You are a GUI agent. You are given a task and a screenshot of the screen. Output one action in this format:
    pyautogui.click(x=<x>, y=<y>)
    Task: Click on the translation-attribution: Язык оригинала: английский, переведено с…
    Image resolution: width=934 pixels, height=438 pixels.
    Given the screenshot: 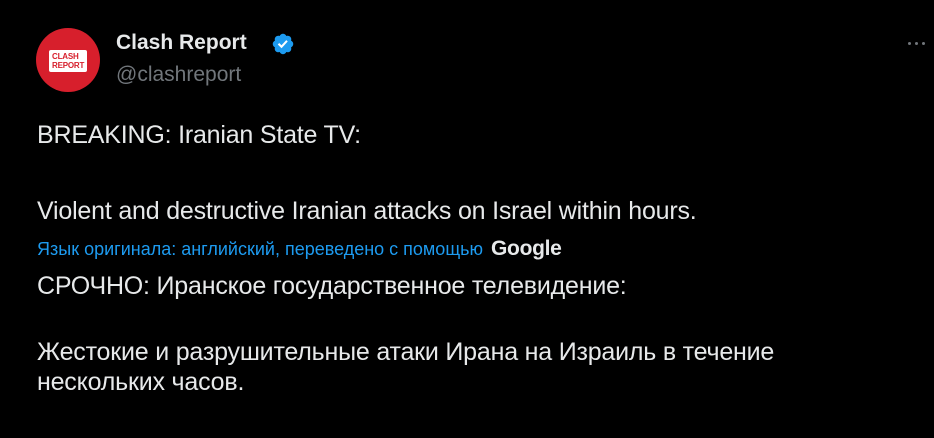 What is the action you would take?
    pyautogui.click(x=299, y=249)
    